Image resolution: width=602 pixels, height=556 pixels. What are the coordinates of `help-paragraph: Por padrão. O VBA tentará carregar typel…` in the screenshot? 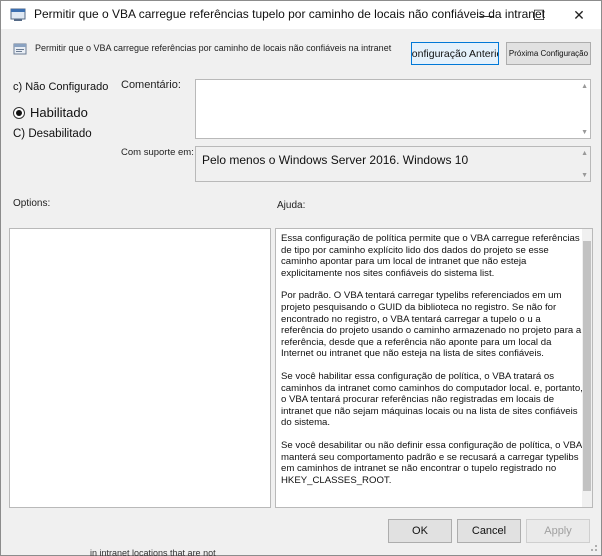 It's located at (431, 325).